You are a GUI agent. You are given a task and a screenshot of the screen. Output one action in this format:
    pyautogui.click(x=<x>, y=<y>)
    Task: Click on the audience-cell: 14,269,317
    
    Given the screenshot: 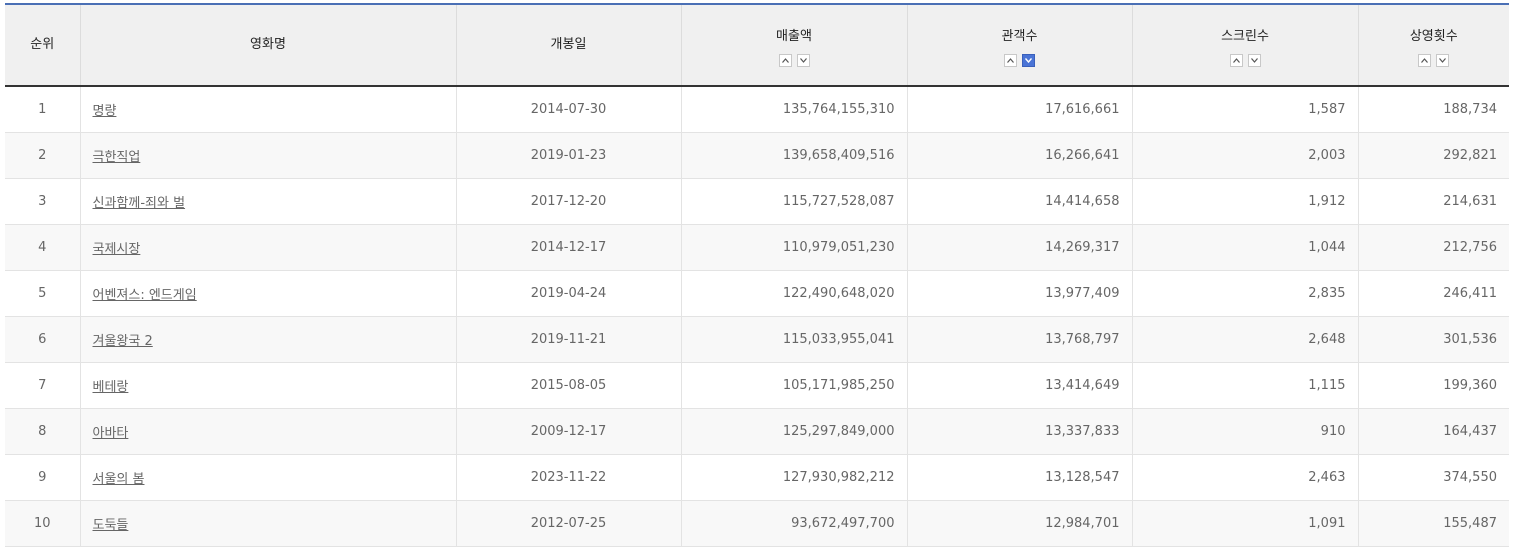 What is the action you would take?
    pyautogui.click(x=1019, y=247)
    